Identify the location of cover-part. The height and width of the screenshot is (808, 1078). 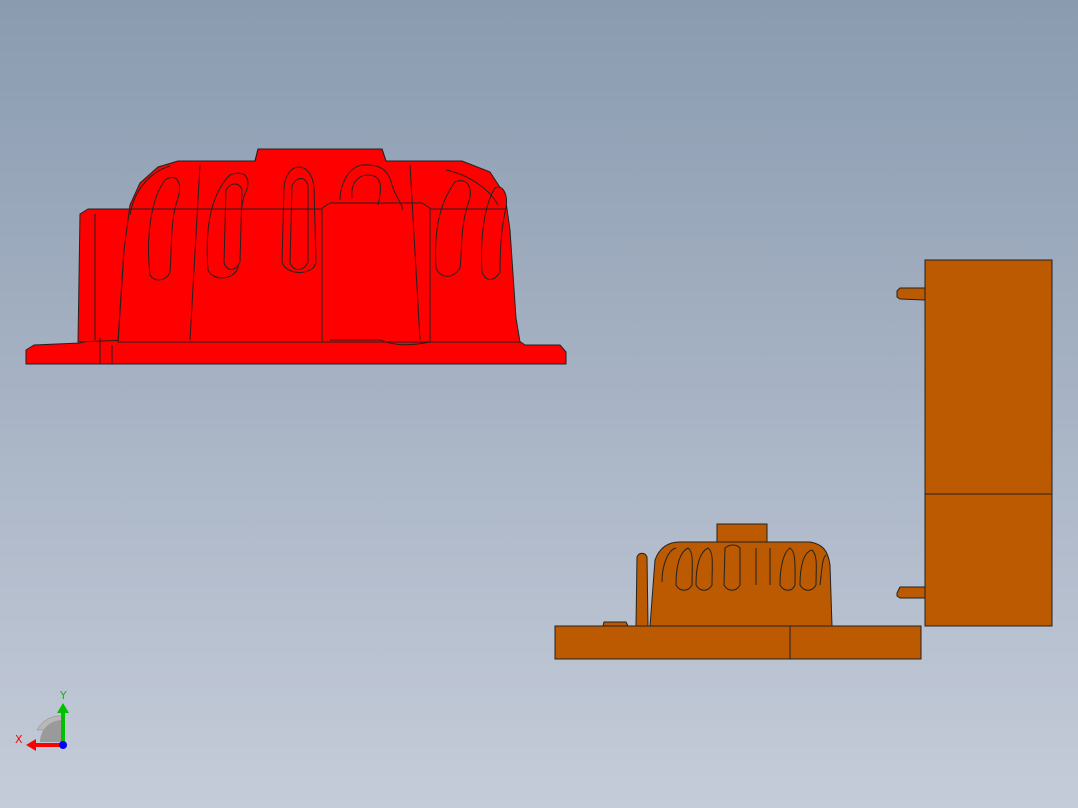
(296, 256).